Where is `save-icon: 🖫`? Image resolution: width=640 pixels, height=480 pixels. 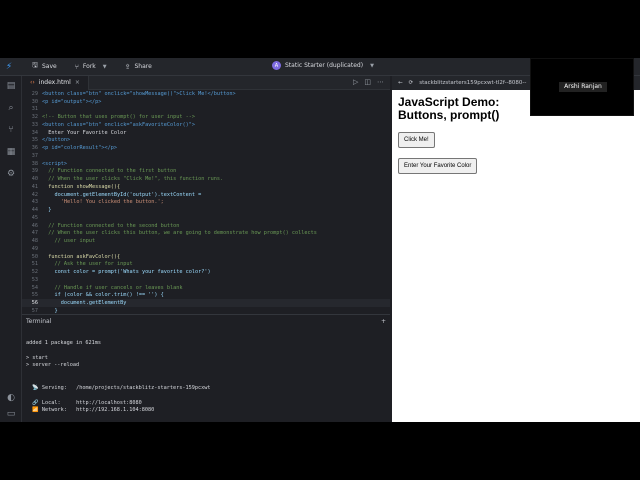
save-icon: 🖫 is located at coordinates (35, 65).